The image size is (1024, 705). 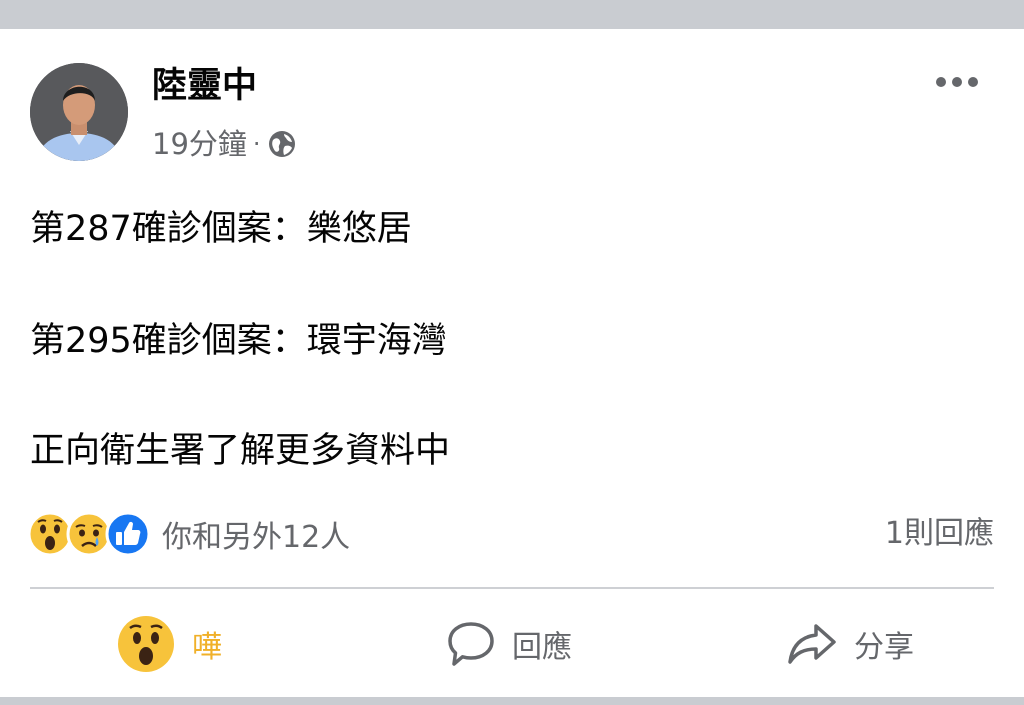 I want to click on post-text-line: 第287確診個案：樂悠居, so click(x=221, y=229).